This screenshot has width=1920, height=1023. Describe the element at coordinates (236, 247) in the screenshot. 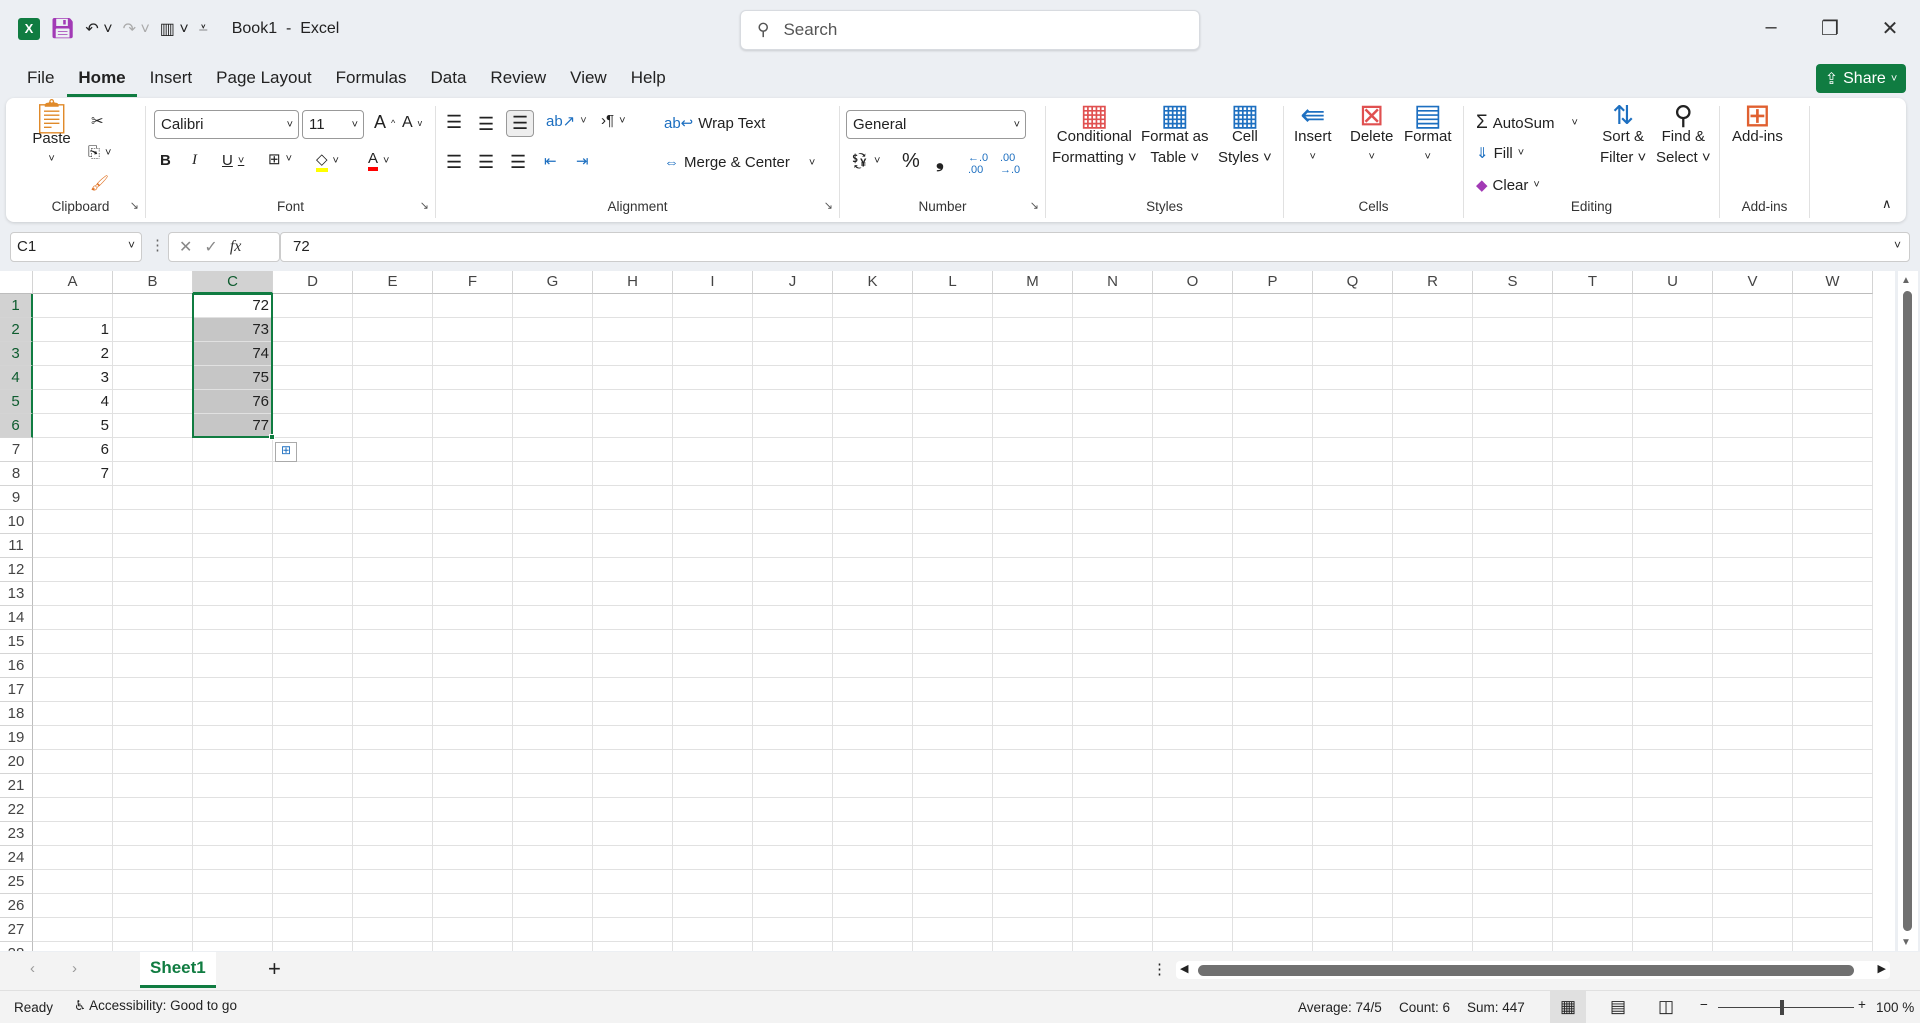

I see `insert-function-button: fx` at that location.